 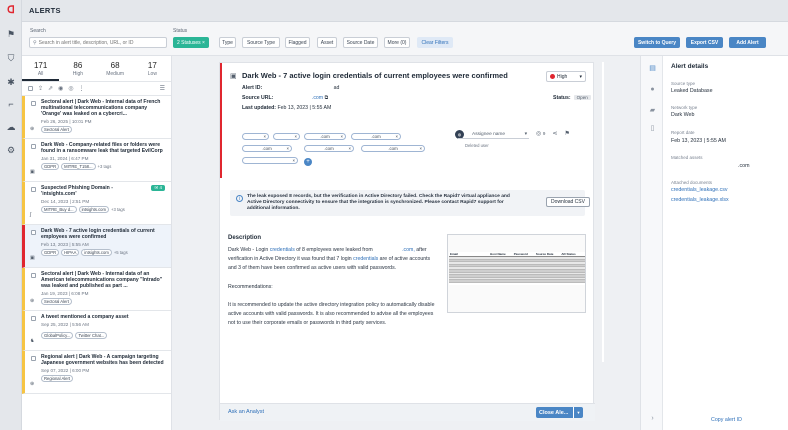 What do you see at coordinates (540, 133) in the screenshot?
I see `eye-icon: ◎ 9` at bounding box center [540, 133].